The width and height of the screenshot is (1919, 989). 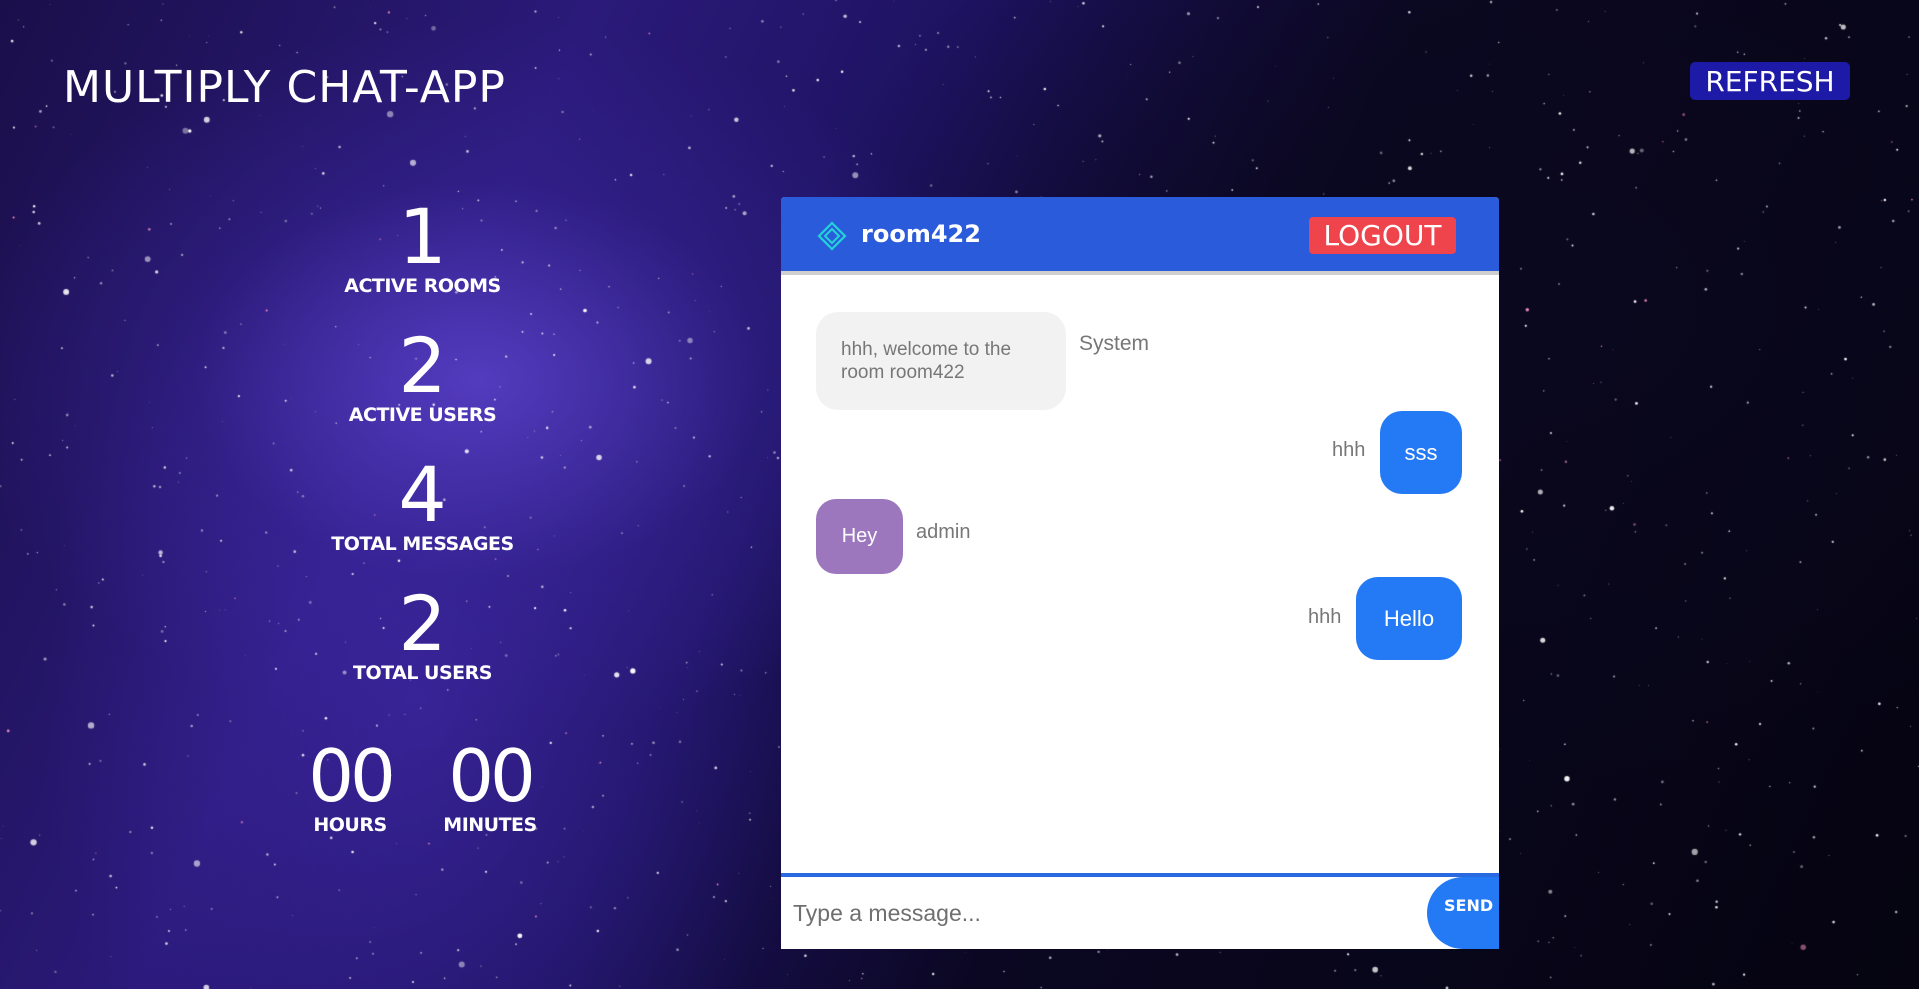 I want to click on stat-total-users: 2 TOTAL USERS, so click(x=422, y=647).